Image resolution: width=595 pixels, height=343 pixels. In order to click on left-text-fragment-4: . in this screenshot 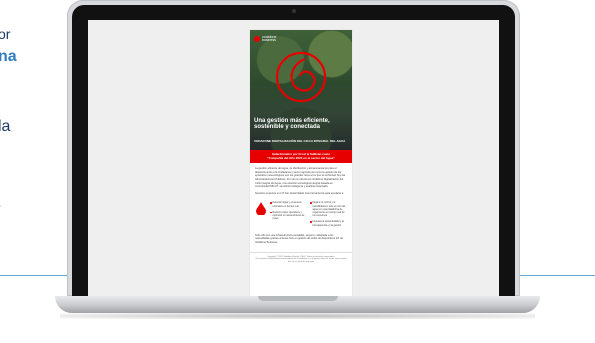, I will do `click(0, 203)`.